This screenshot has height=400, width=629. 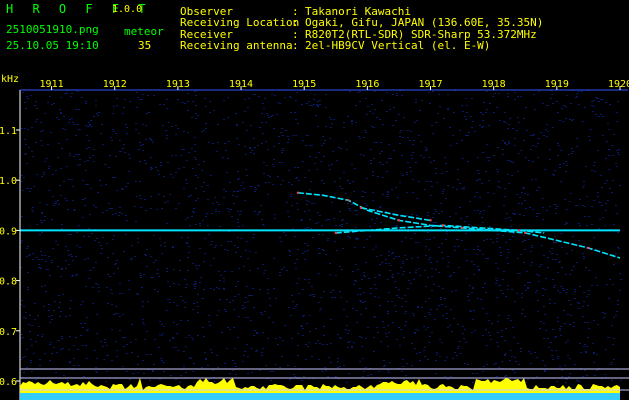 I want to click on y-tick-label: 0.7, so click(x=8, y=332).